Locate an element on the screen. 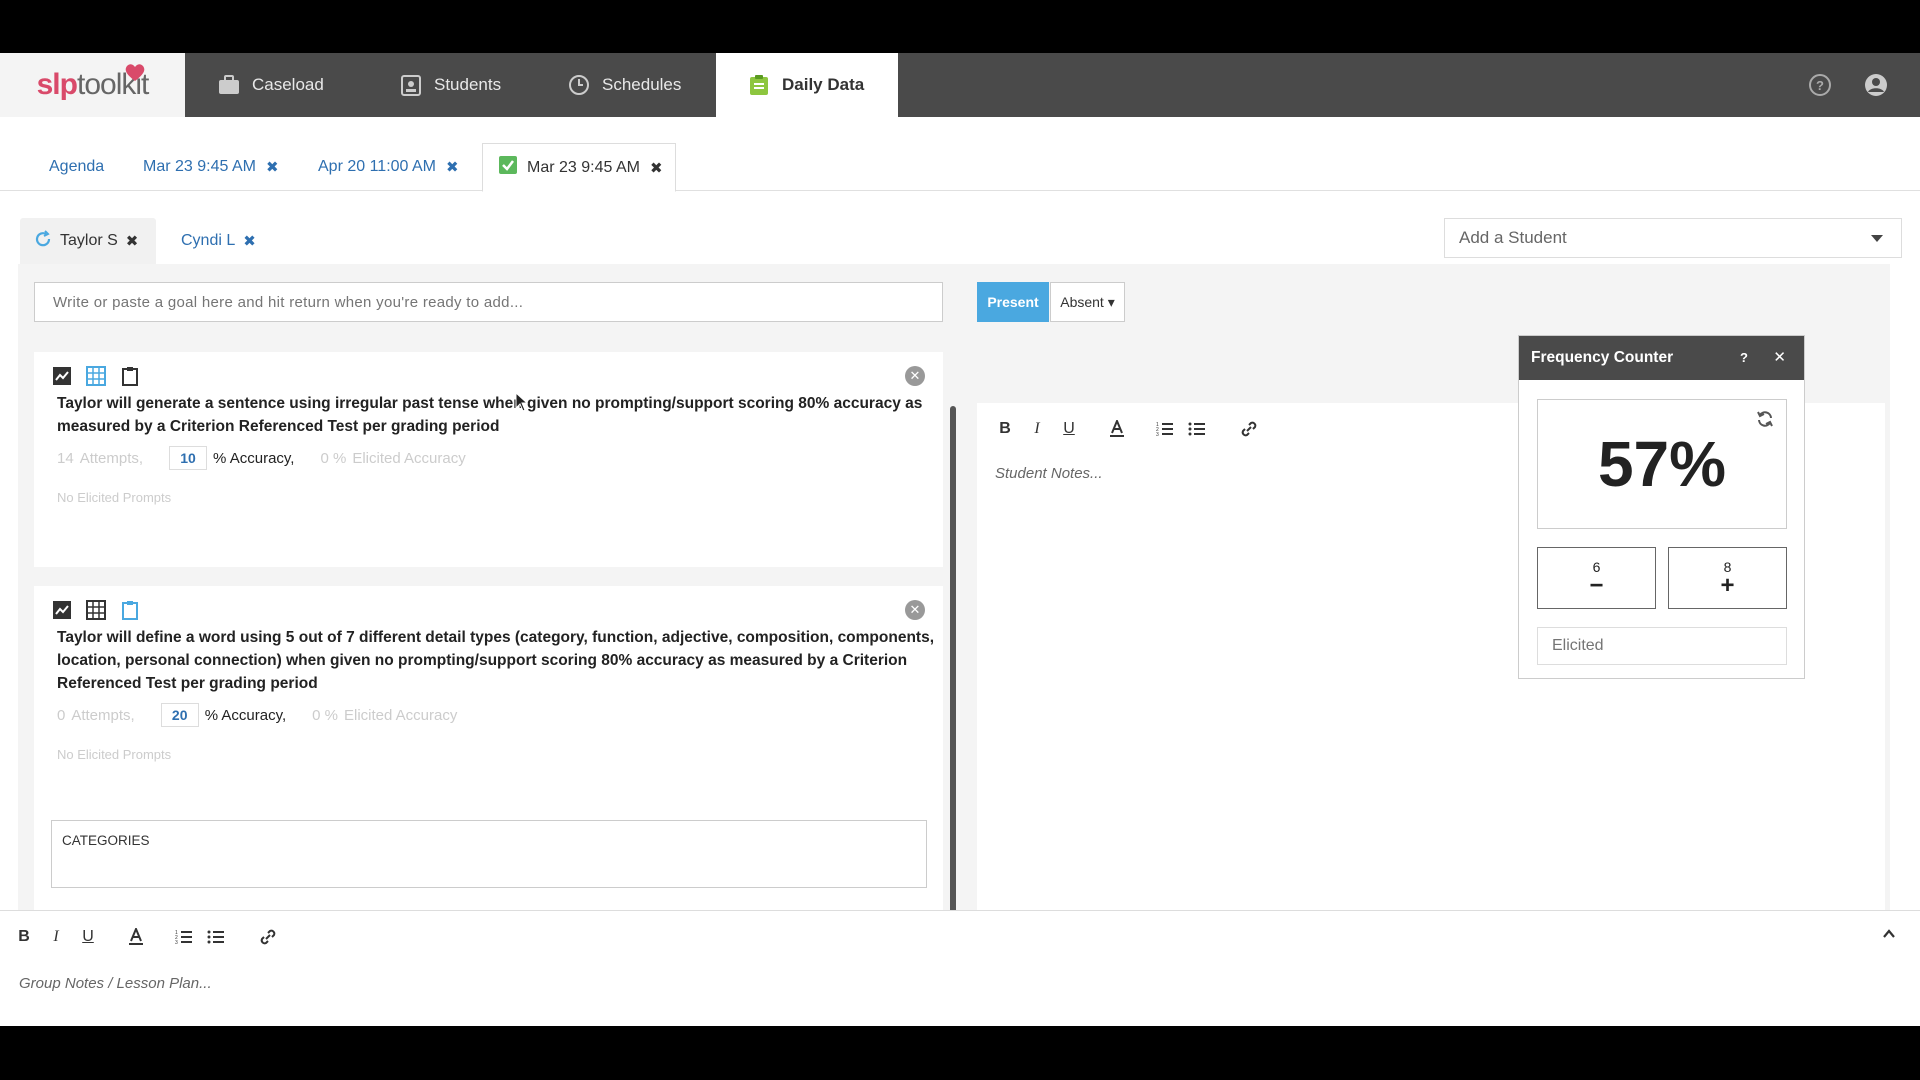 The height and width of the screenshot is (1080, 1920). nav-caseload: Caseload is located at coordinates (271, 85).